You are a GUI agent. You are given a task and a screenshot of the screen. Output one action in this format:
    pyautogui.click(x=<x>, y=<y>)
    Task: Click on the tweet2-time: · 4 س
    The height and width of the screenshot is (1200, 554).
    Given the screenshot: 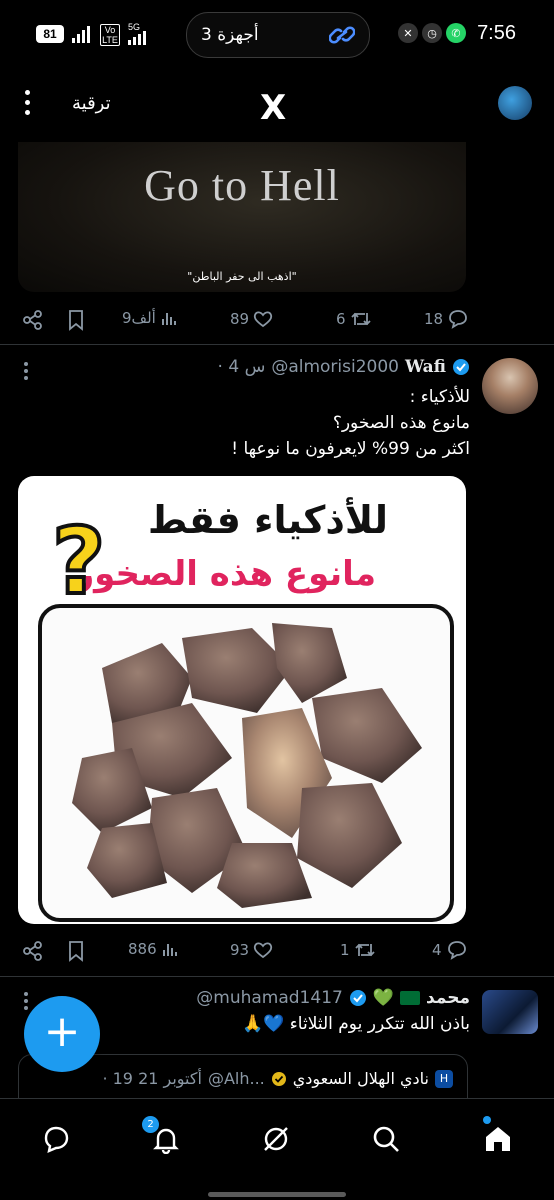 What is the action you would take?
    pyautogui.click(x=241, y=367)
    